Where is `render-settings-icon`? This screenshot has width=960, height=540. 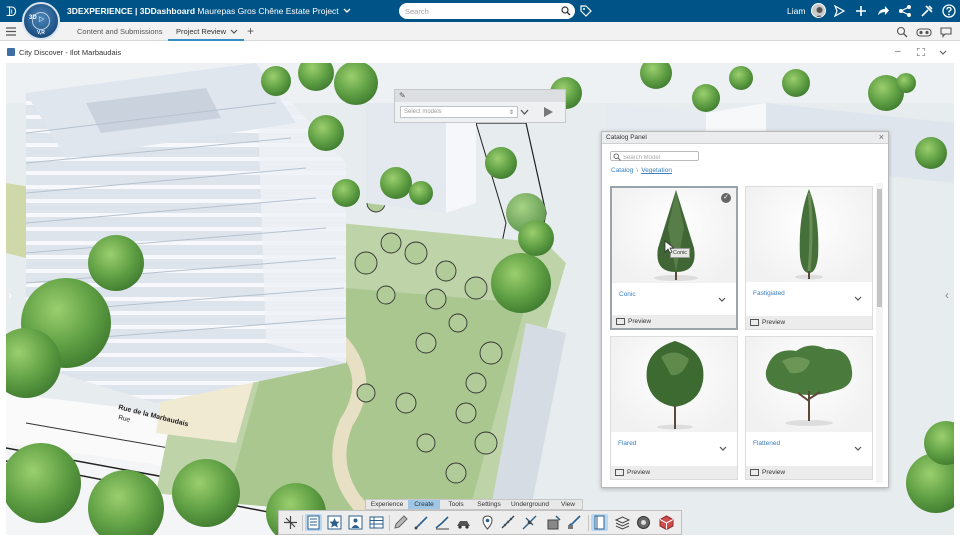 render-settings-icon is located at coordinates (643, 522).